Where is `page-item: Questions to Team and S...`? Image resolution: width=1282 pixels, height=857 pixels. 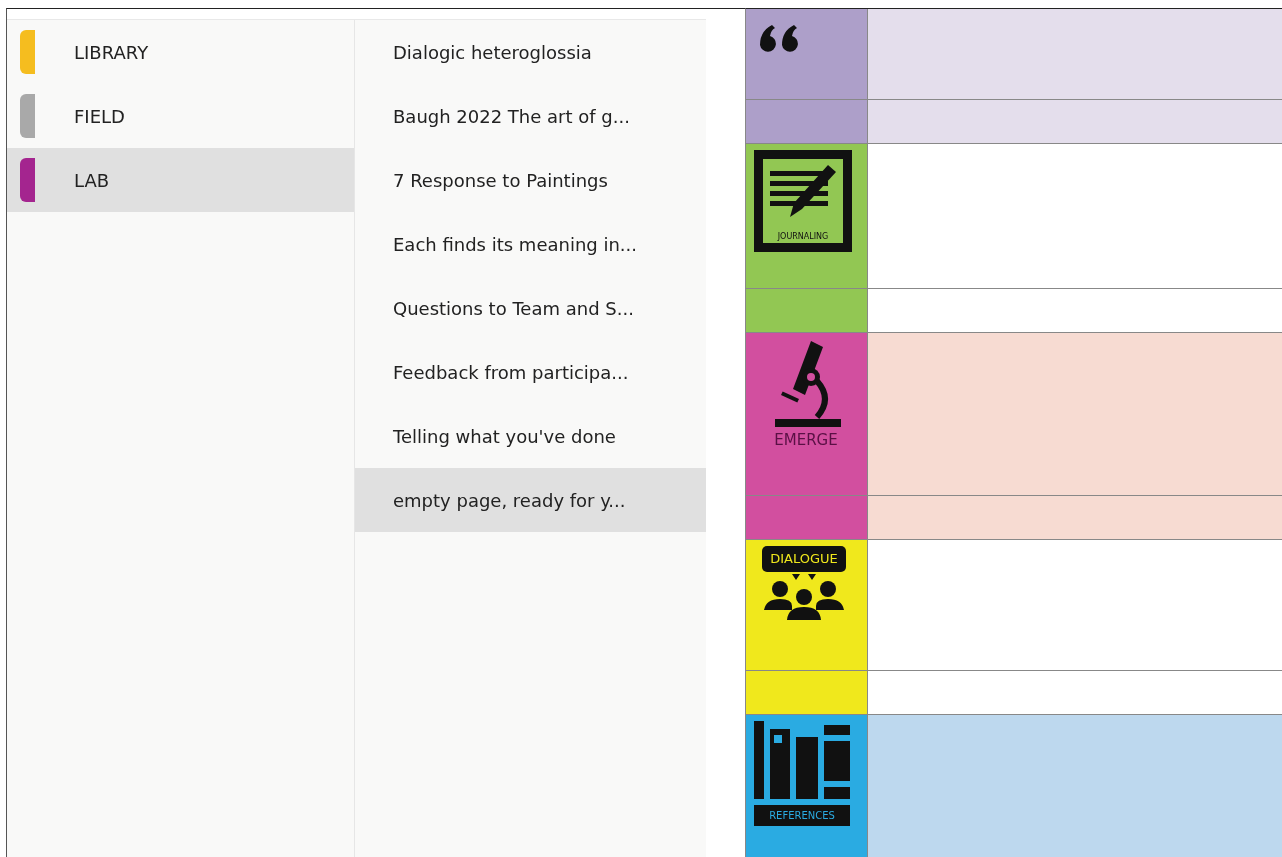
page-item: Questions to Team and S... is located at coordinates (530, 308).